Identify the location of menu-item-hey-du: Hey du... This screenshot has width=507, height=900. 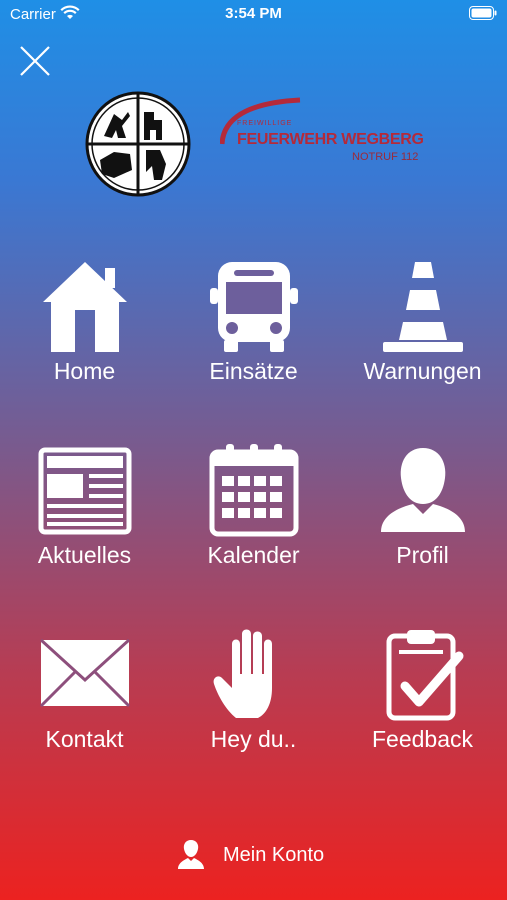
(253, 701).